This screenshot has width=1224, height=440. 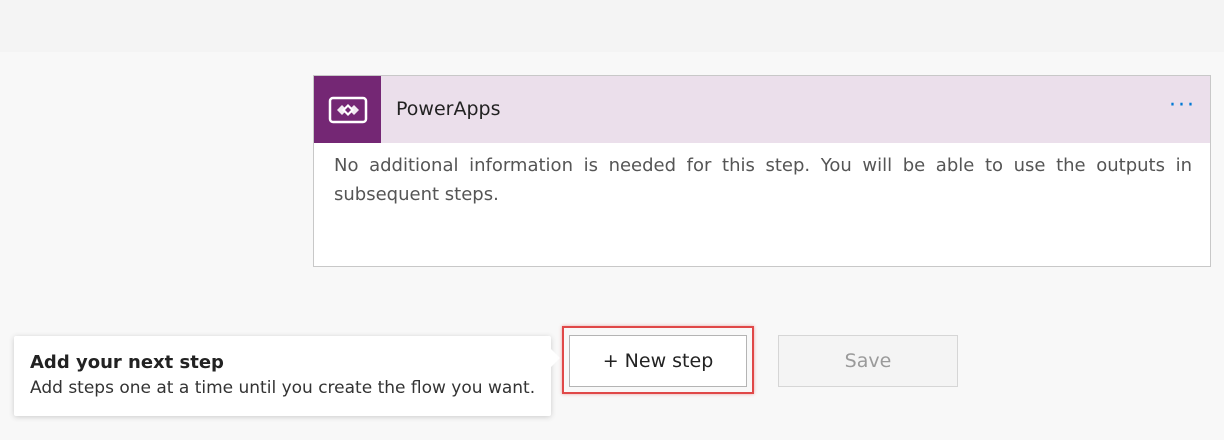 What do you see at coordinates (658, 361) in the screenshot?
I see `new-step-button: + New step` at bounding box center [658, 361].